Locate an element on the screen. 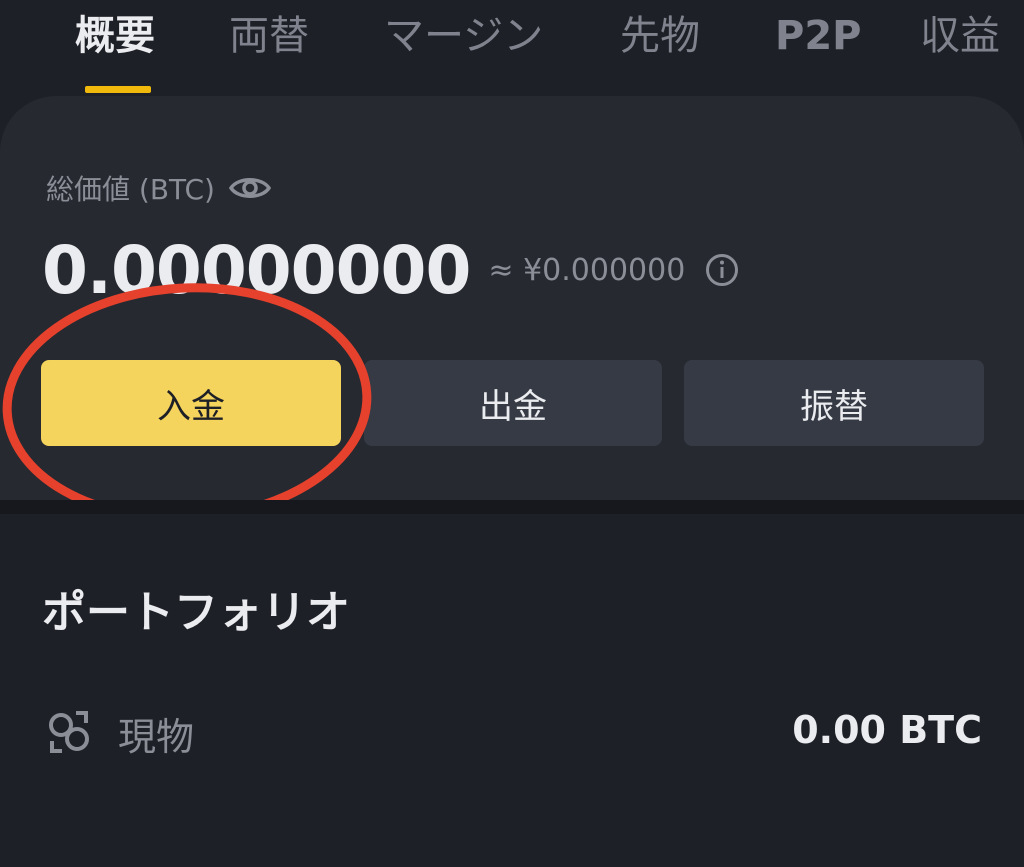 Image resolution: width=1024 pixels, height=867 pixels. spot-balance: 0.00 BTC is located at coordinates (887, 730).